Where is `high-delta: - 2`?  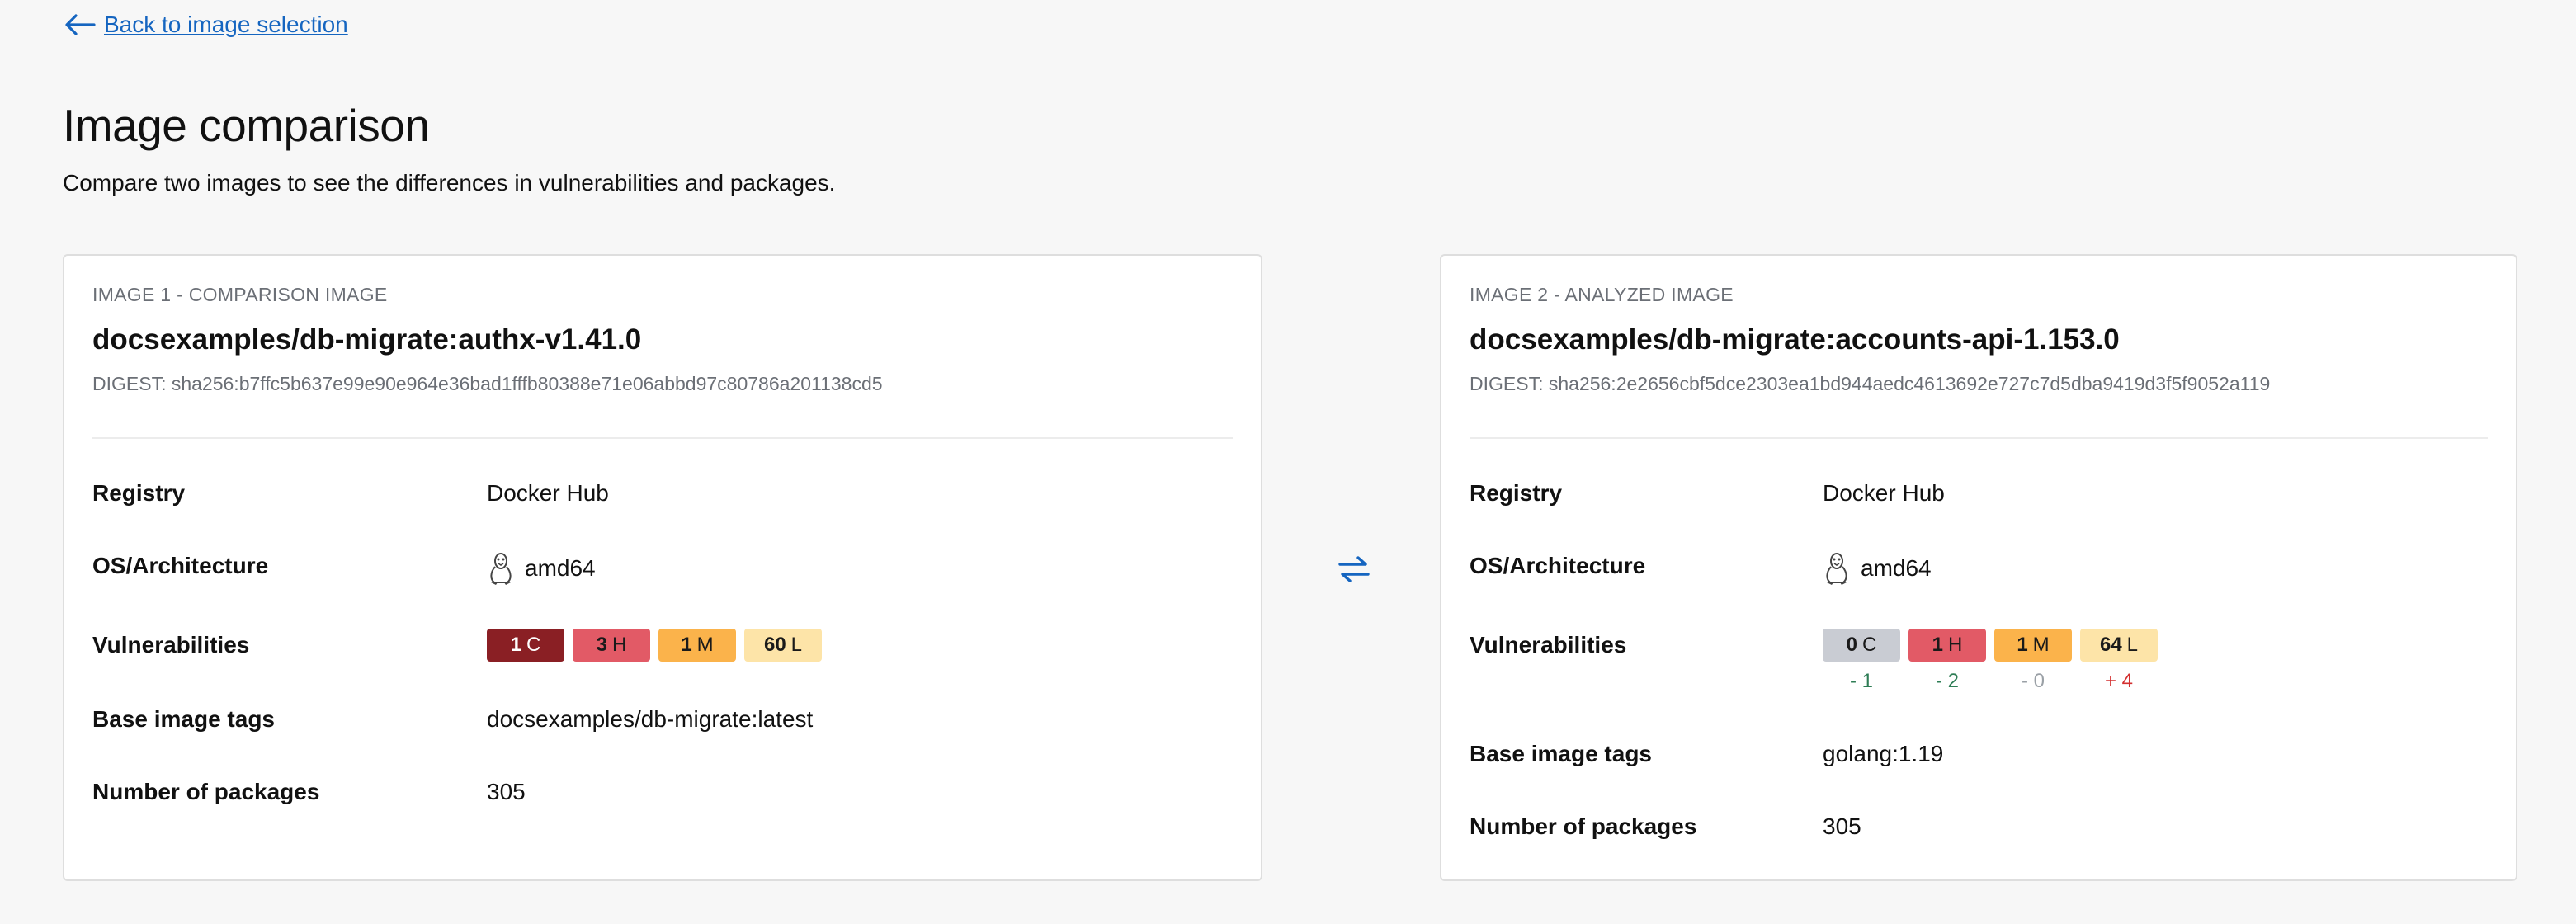
high-delta: - 2 is located at coordinates (1947, 681).